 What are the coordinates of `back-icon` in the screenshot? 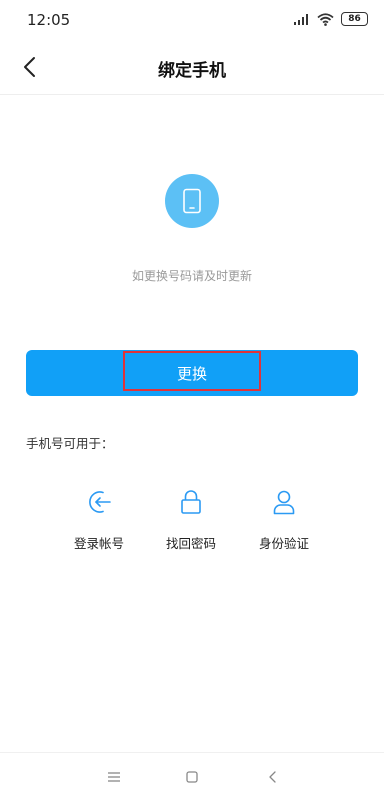 It's located at (272, 777).